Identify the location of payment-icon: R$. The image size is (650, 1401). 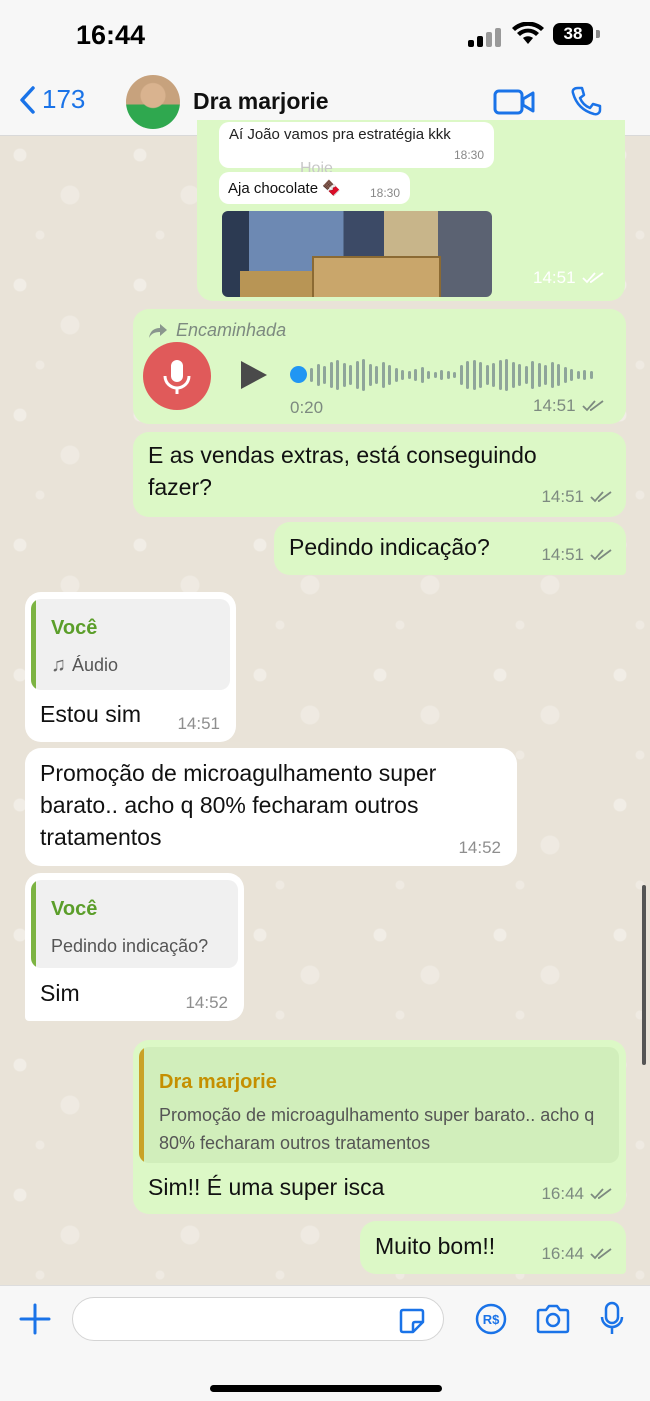
(491, 1319).